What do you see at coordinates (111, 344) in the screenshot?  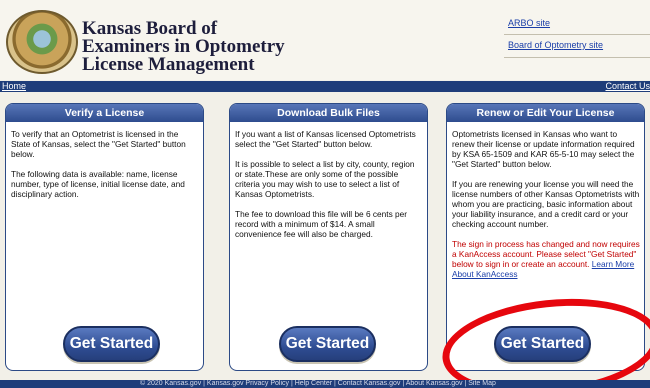 I see `verify-get-started-button: Get Started` at bounding box center [111, 344].